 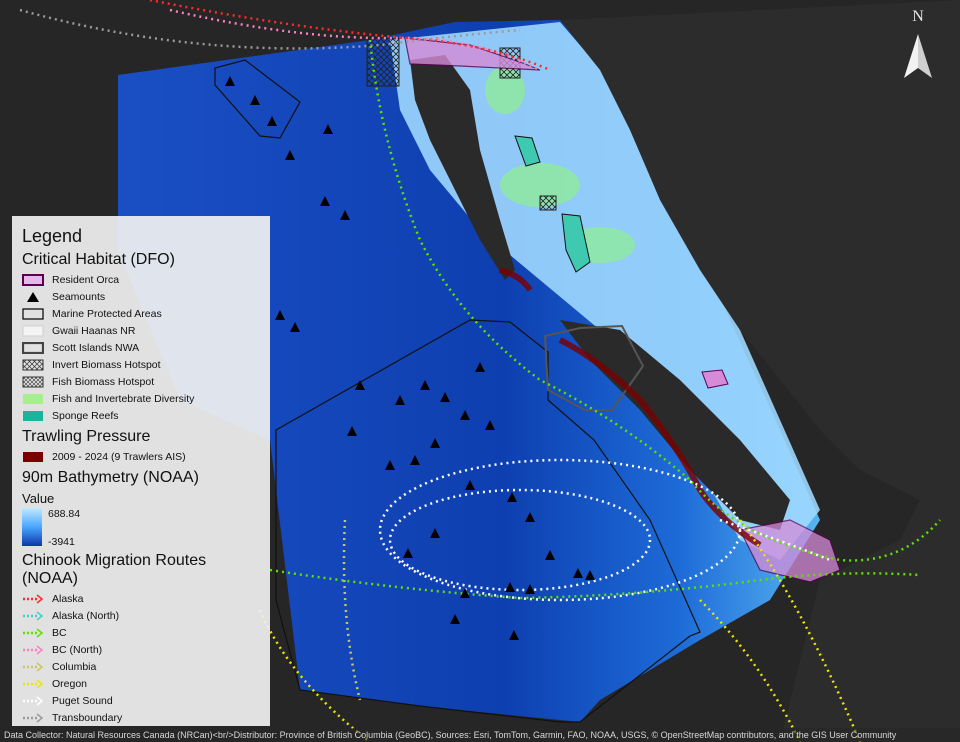 I want to click on legend-label: Marine Protected Areas, so click(x=107, y=313).